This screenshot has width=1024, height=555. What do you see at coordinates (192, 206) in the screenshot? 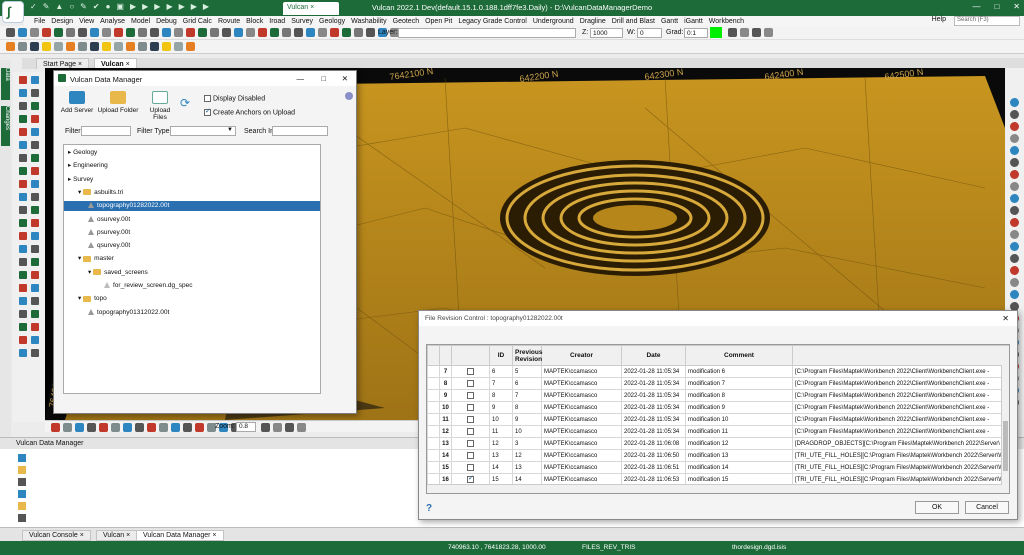
I see `tree-item: topography01282022.00t` at bounding box center [192, 206].